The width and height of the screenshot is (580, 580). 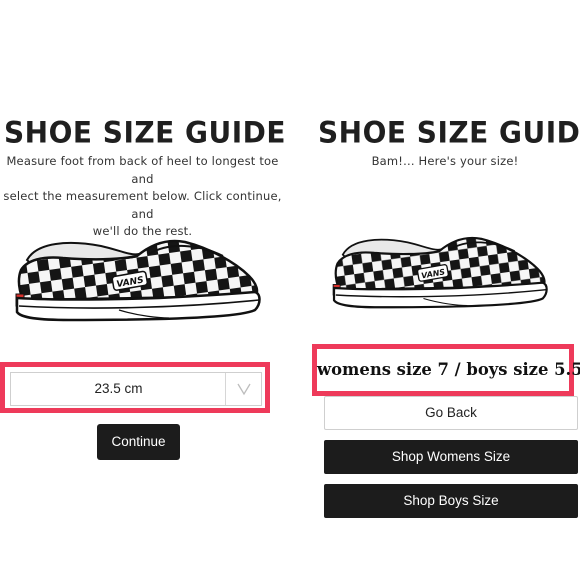 What do you see at coordinates (451, 413) in the screenshot?
I see `go-back-button: Go Back` at bounding box center [451, 413].